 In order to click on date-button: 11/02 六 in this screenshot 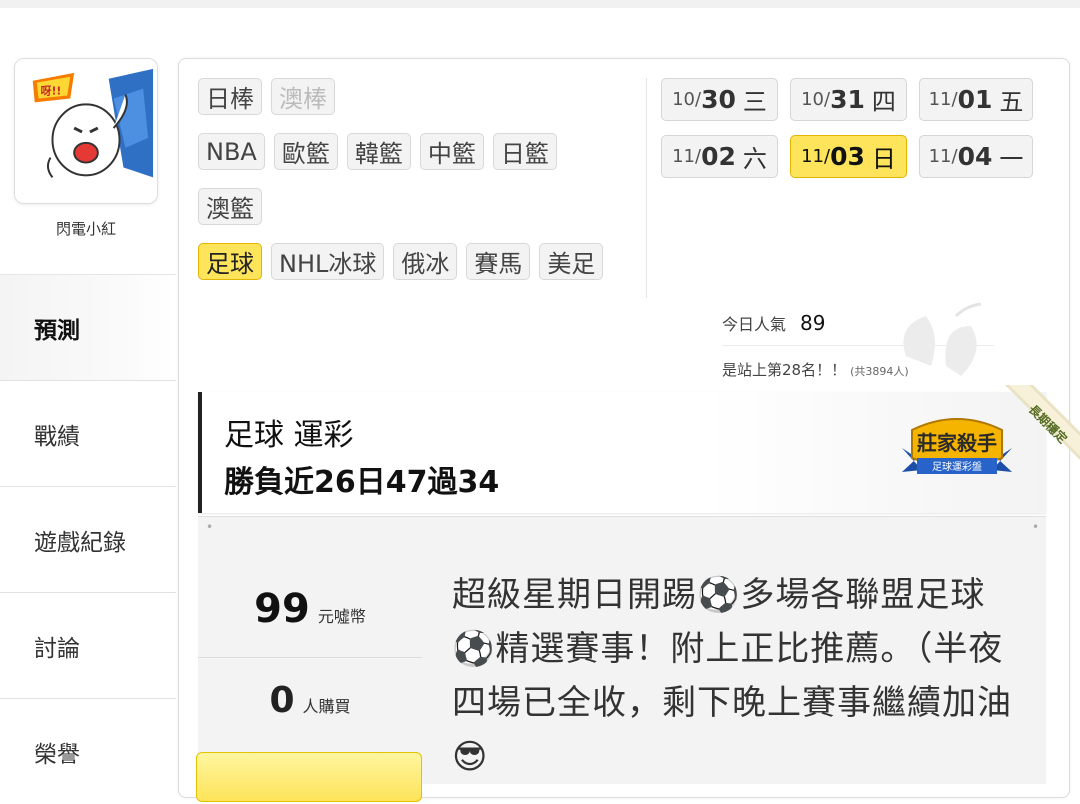, I will do `click(719, 156)`.